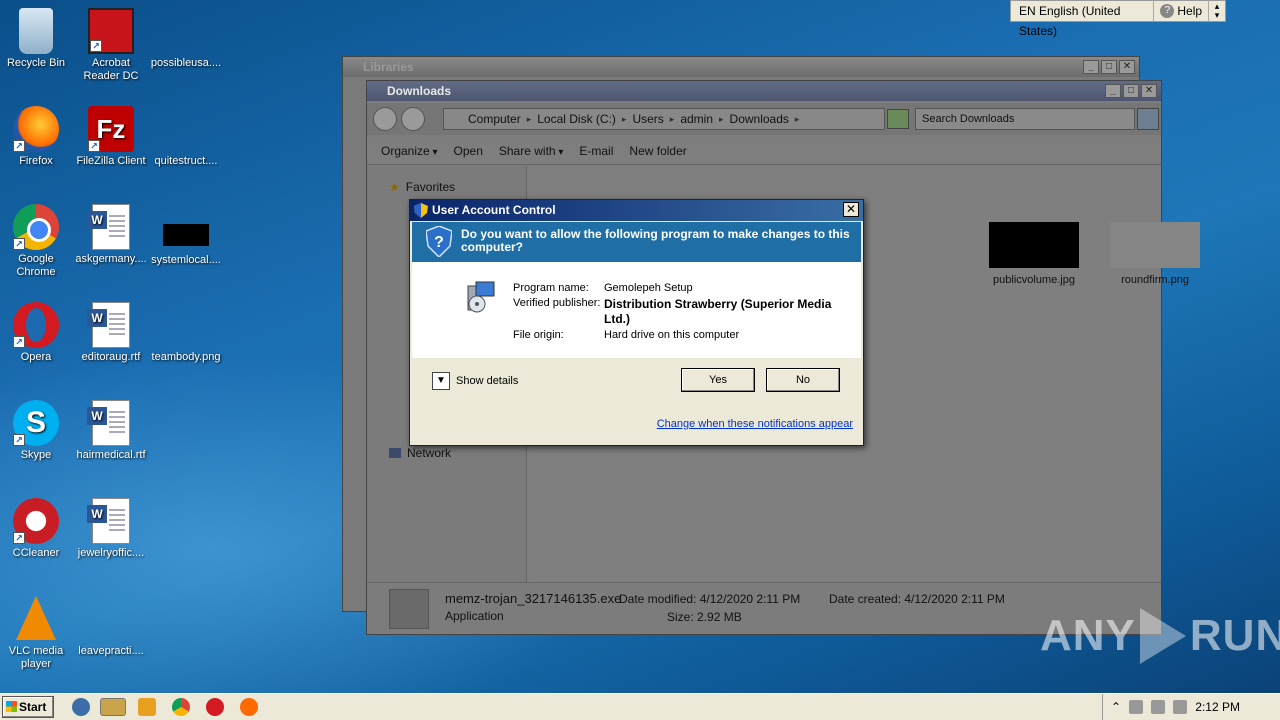 This screenshot has width=1280, height=720. Describe the element at coordinates (1148, 119) in the screenshot. I see `search-icon` at that location.